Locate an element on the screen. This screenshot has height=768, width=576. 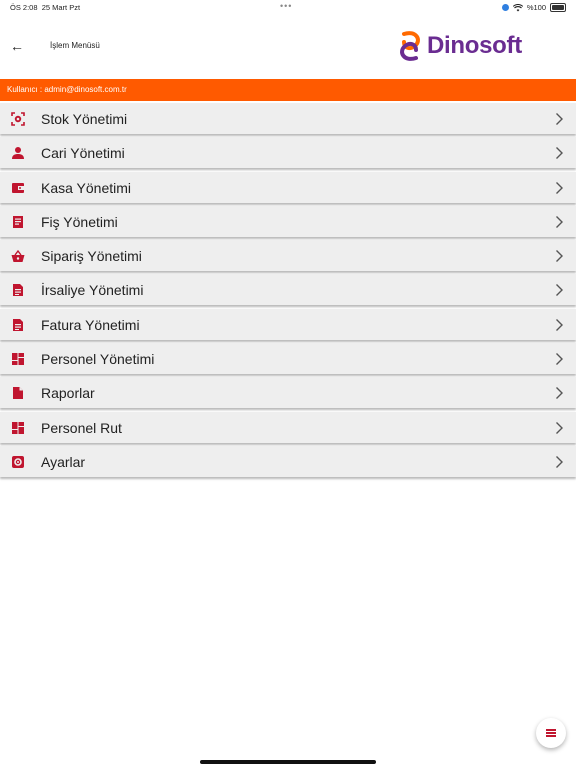
back-arrow-icon: ← is located at coordinates (17, 46).